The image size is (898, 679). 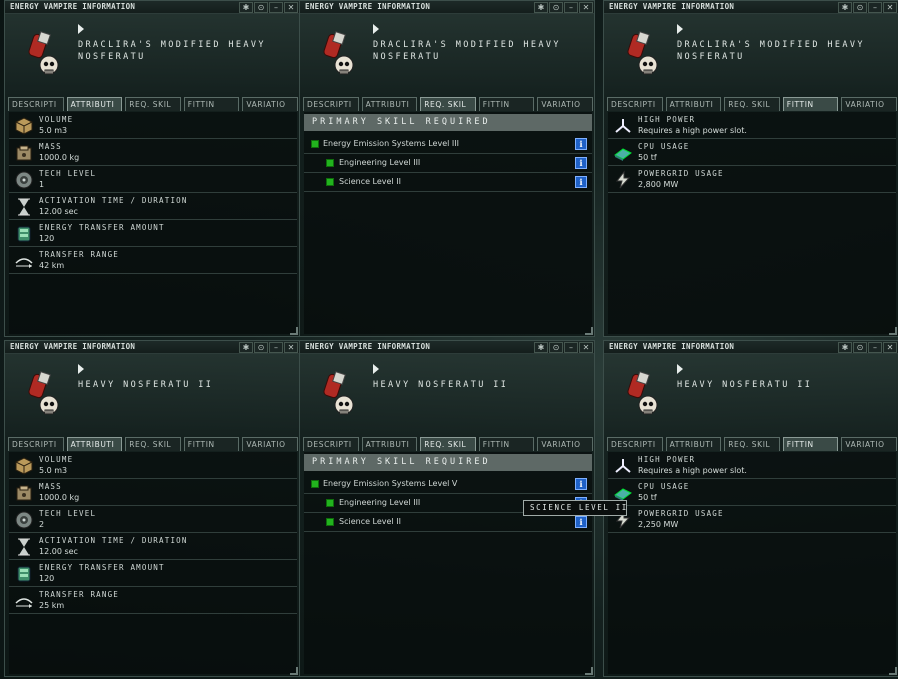 What do you see at coordinates (575, 508) in the screenshot?
I see `skill-tooltip: SCIENCE LEVEL II` at bounding box center [575, 508].